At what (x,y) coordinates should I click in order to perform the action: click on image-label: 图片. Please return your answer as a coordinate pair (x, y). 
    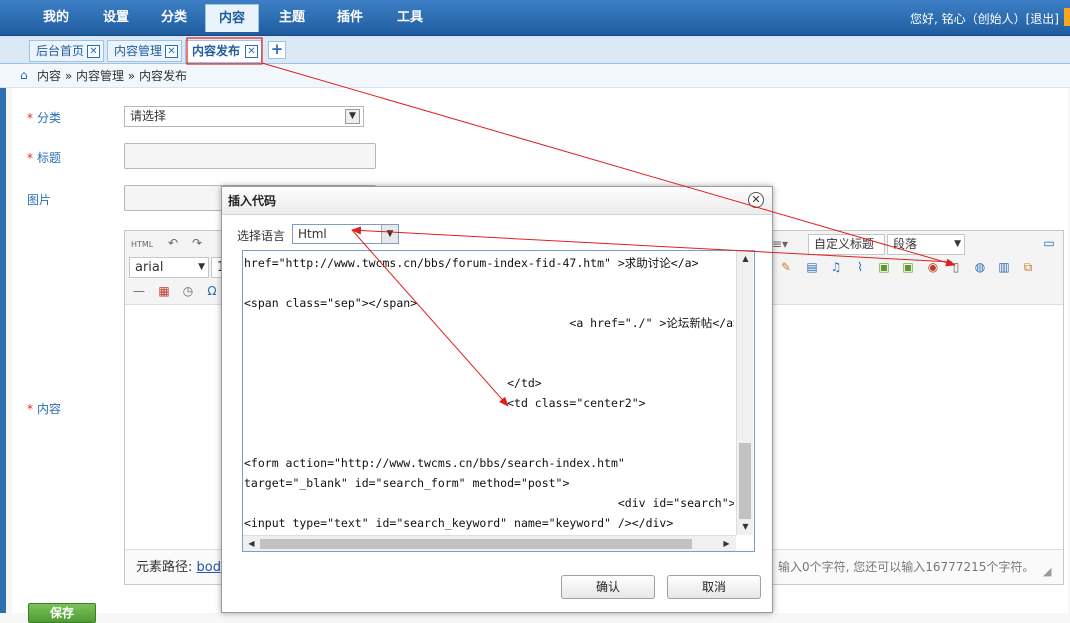
    Looking at the image, I should click on (39, 200).